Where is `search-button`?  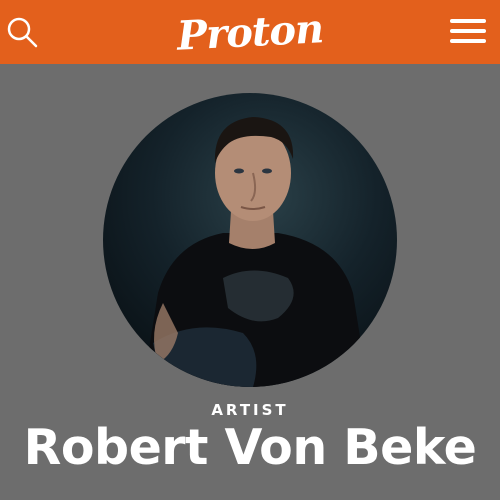
search-button is located at coordinates (22, 32).